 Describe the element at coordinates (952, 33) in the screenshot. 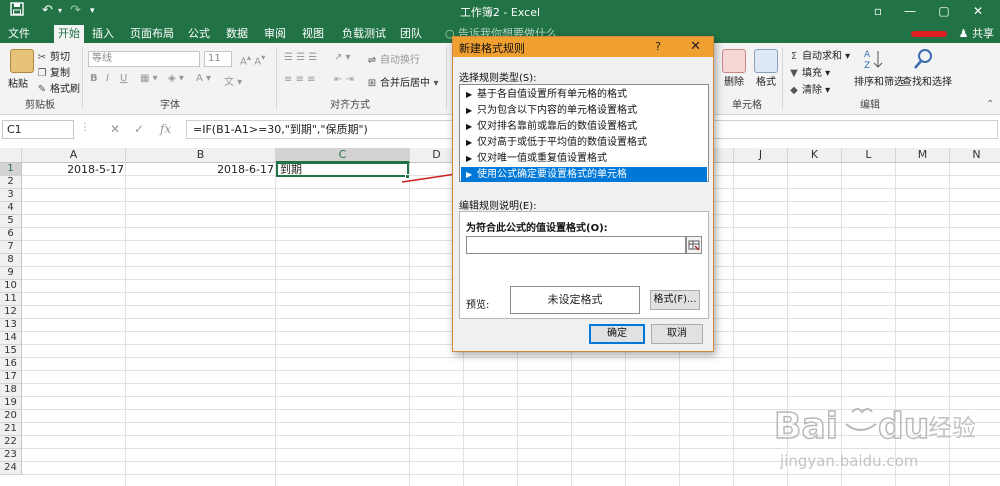

I see `user-area: ♟ 共享` at that location.